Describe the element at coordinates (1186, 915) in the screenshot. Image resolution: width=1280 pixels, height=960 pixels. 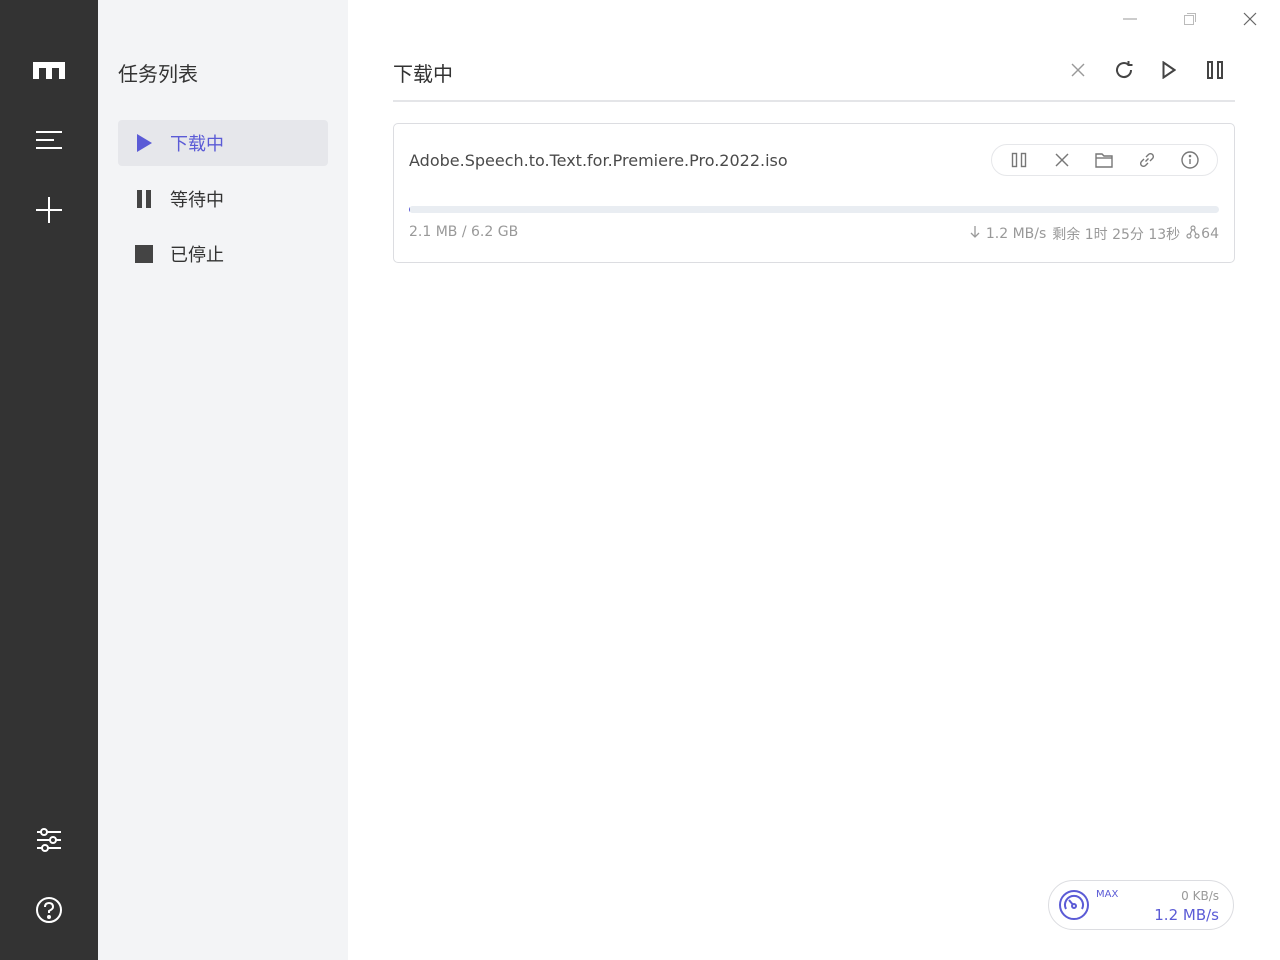
I see `download-speed: 1.2 MB/s` at that location.